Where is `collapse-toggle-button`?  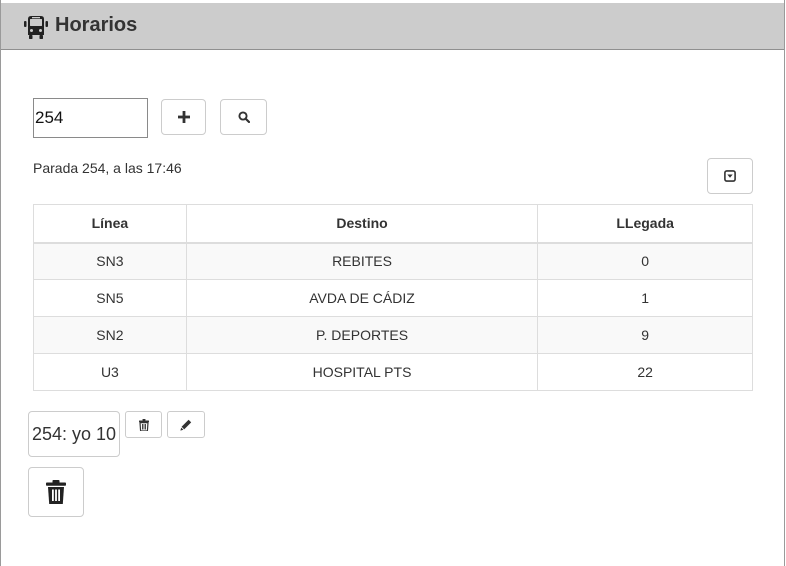 collapse-toggle-button is located at coordinates (730, 176).